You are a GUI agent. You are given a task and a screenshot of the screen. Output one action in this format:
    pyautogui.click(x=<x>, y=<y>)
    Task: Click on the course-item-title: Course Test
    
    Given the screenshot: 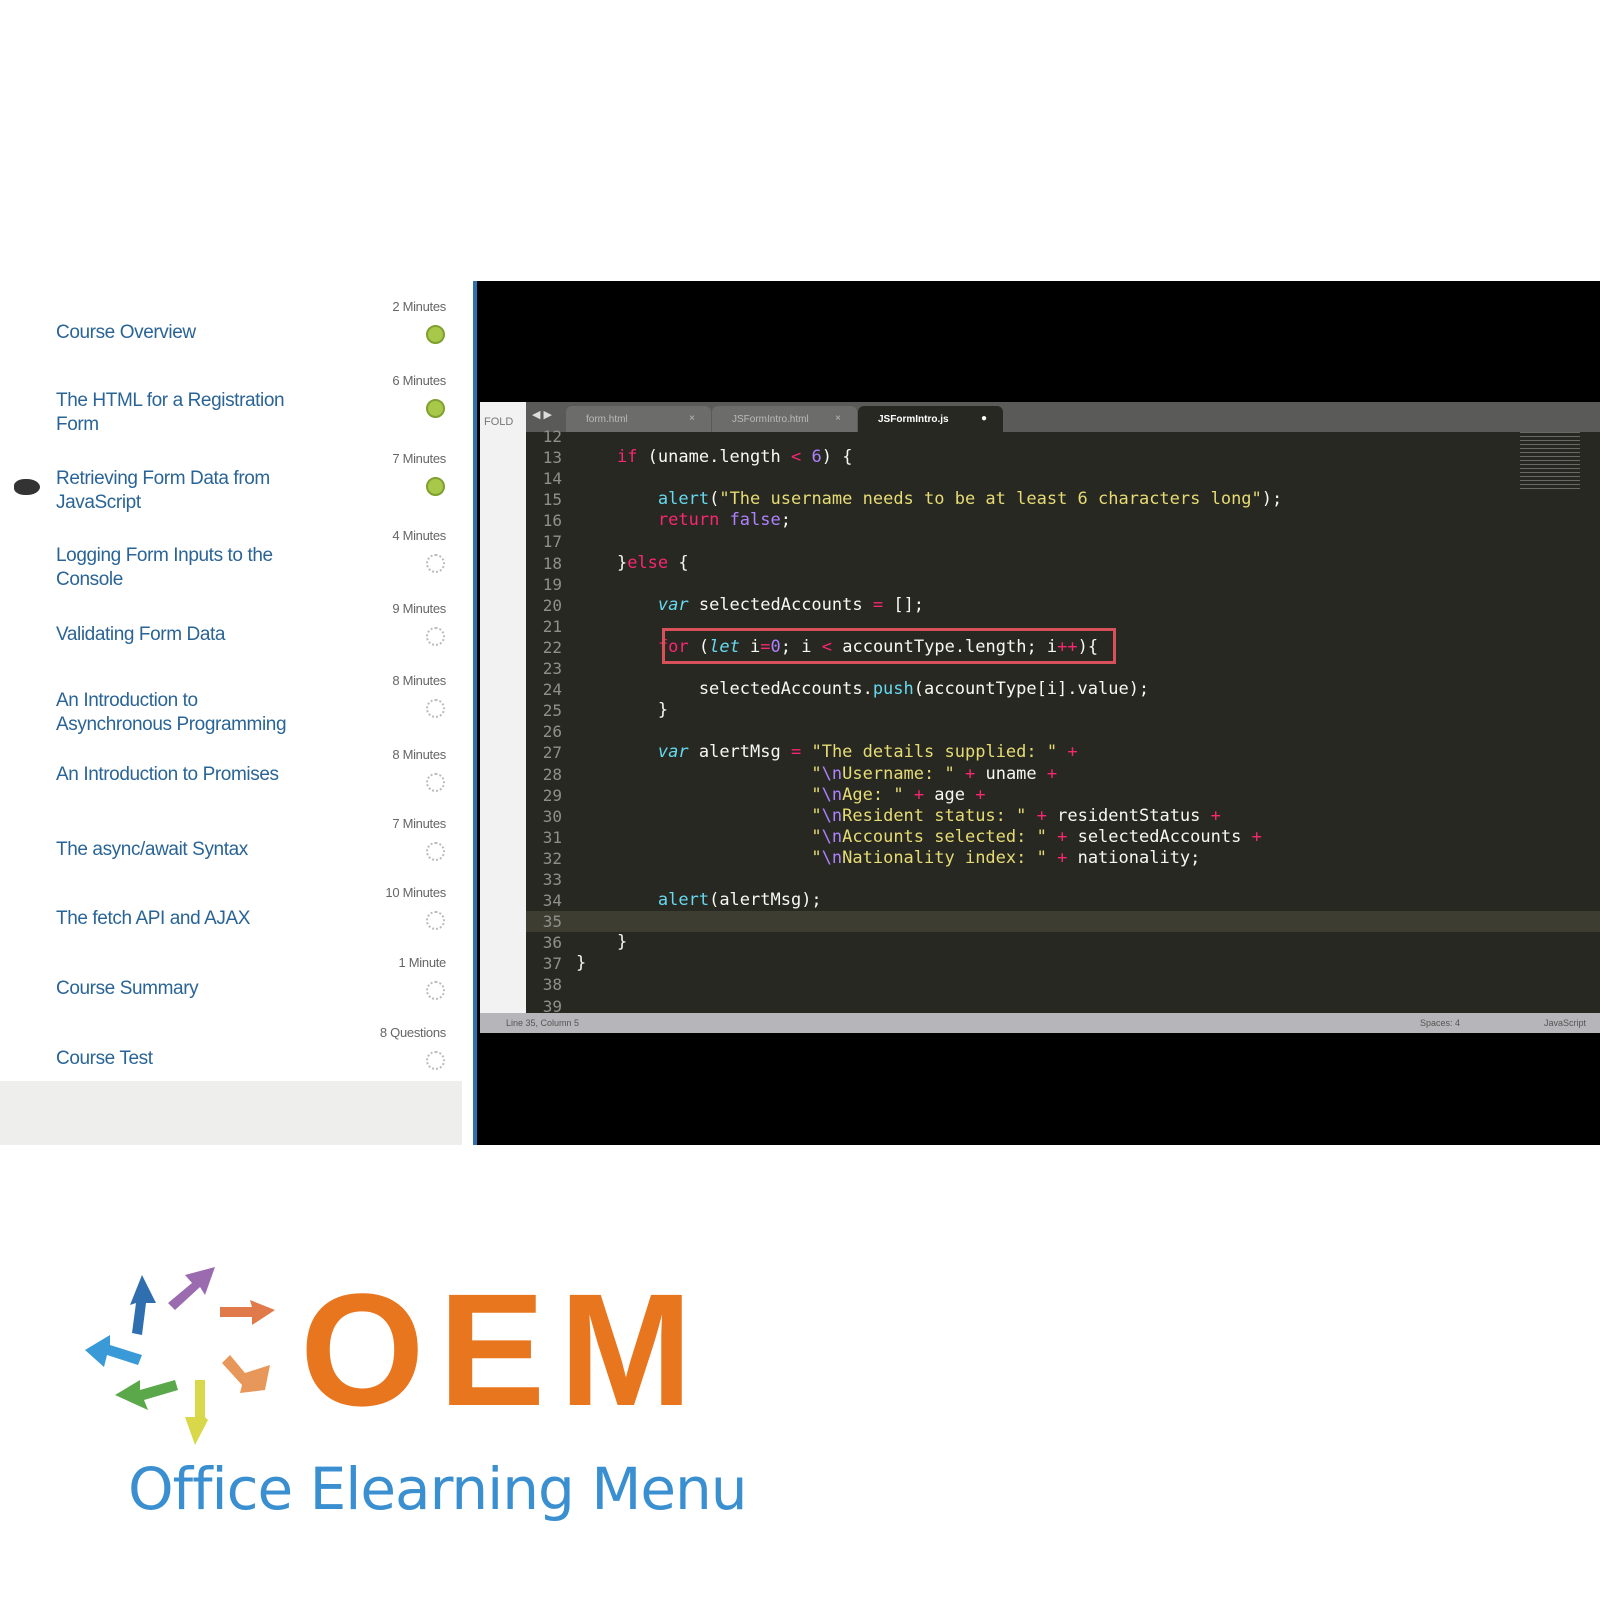 What is the action you would take?
    pyautogui.click(x=186, y=1059)
    